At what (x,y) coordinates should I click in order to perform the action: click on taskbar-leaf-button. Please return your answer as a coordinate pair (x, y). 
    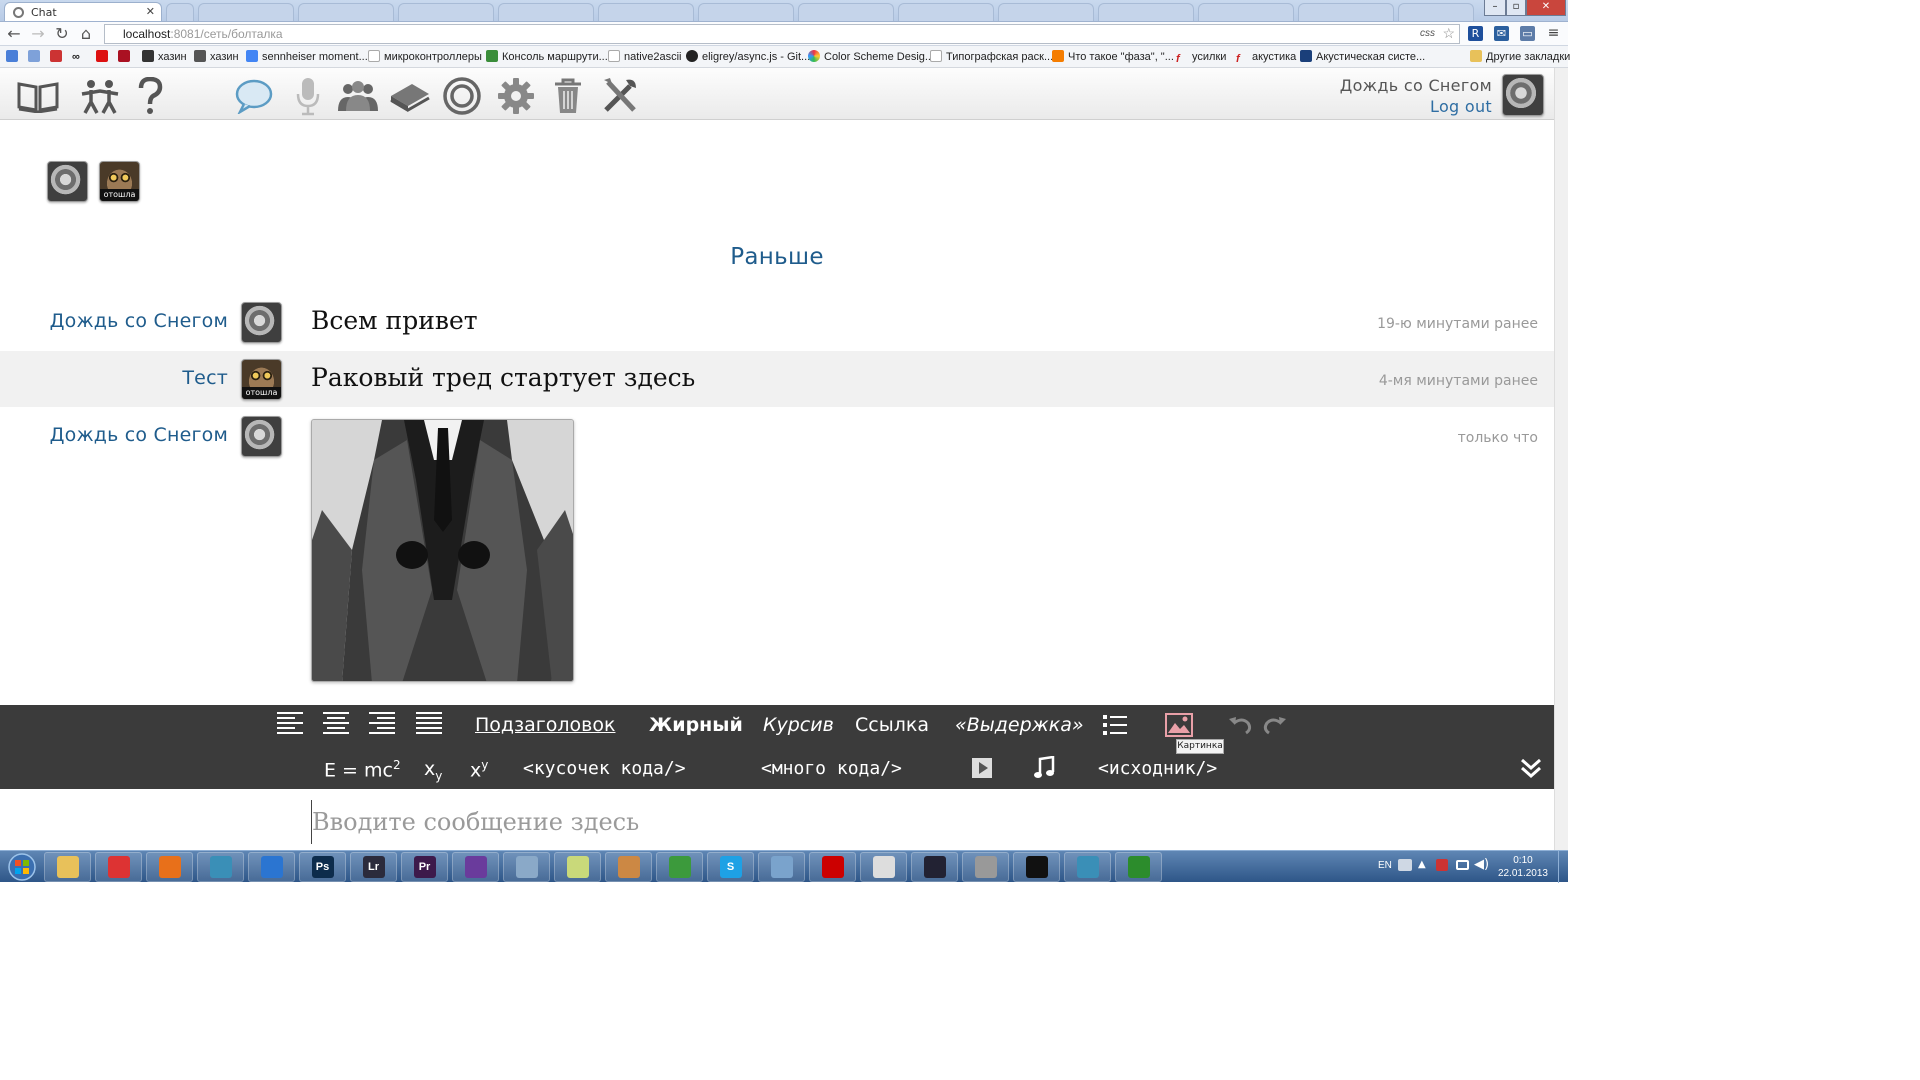
    Looking at the image, I should click on (1138, 867).